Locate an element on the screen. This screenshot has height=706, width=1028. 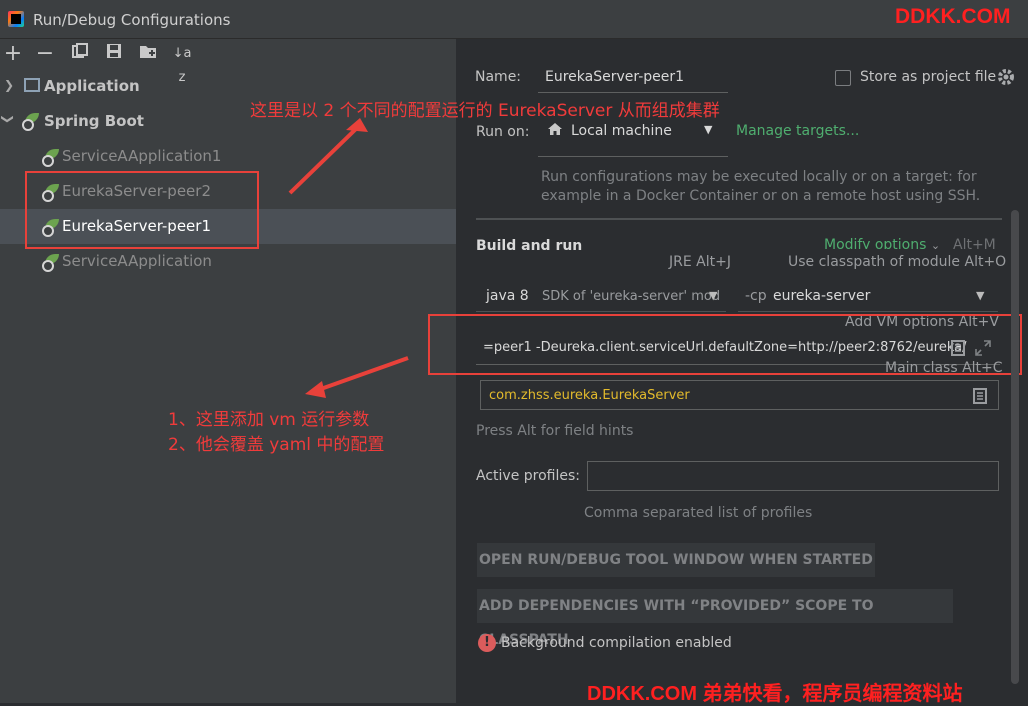
main-class-value: com.zhss.eureka.EurekaServer is located at coordinates (589, 395).